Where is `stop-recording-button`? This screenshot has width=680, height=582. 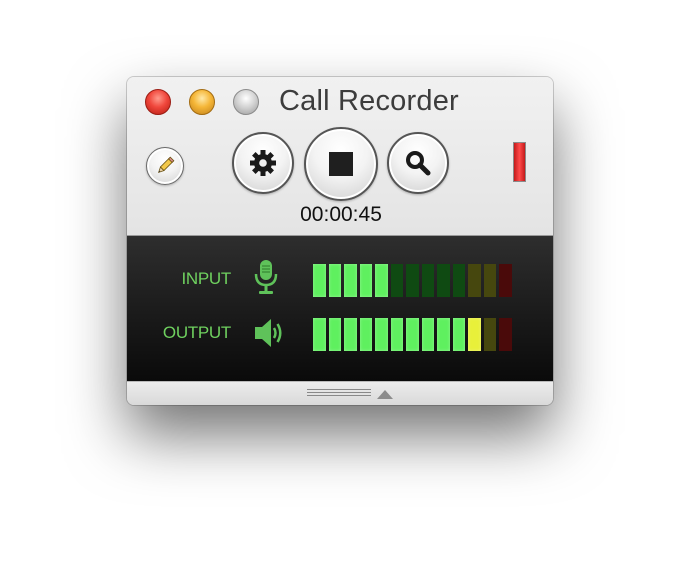 stop-recording-button is located at coordinates (341, 164).